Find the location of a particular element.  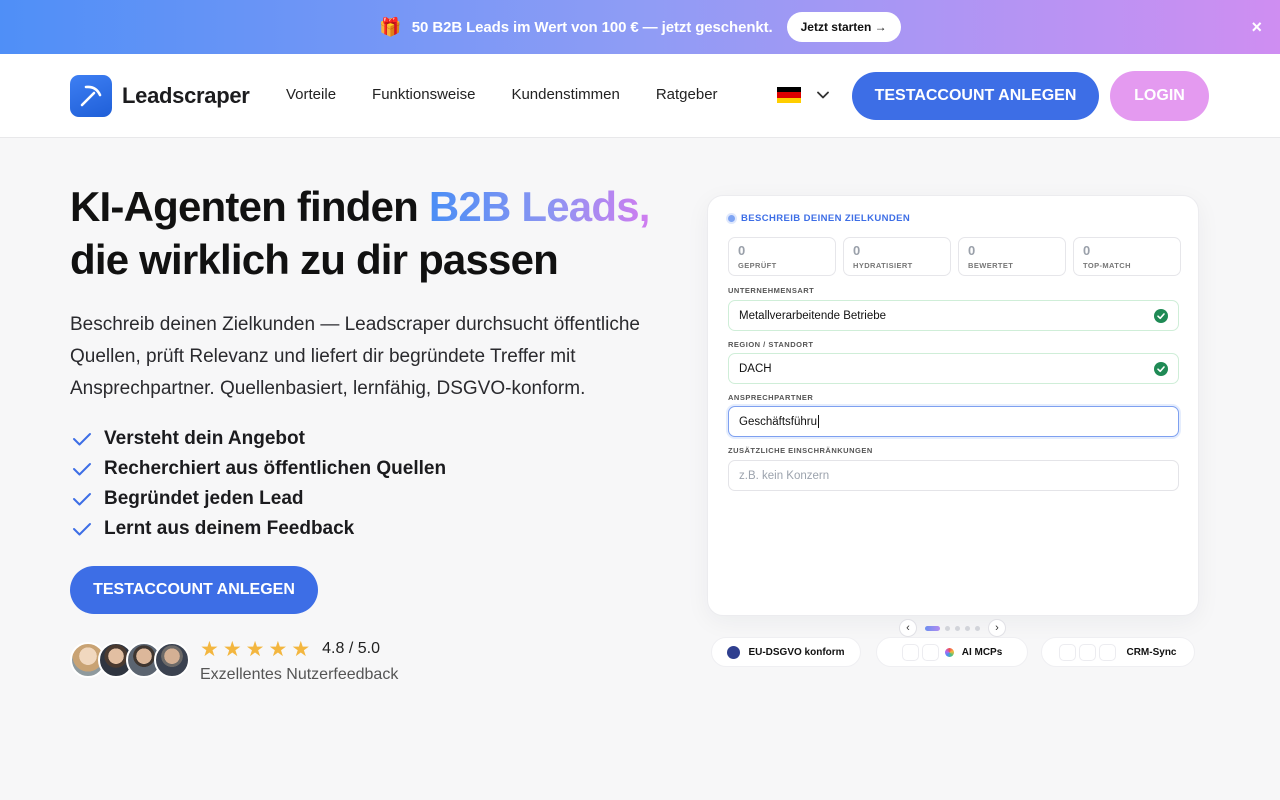

nav-item-funktionsweise: Funktionsweise is located at coordinates (423, 94).